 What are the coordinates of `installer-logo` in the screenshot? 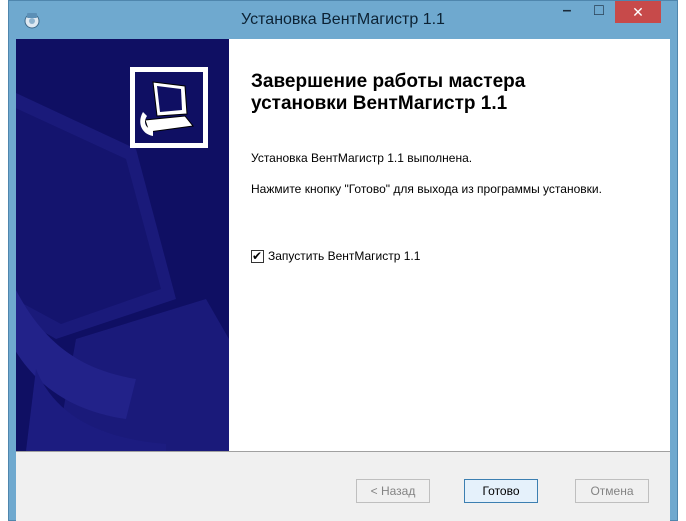 It's located at (169, 107).